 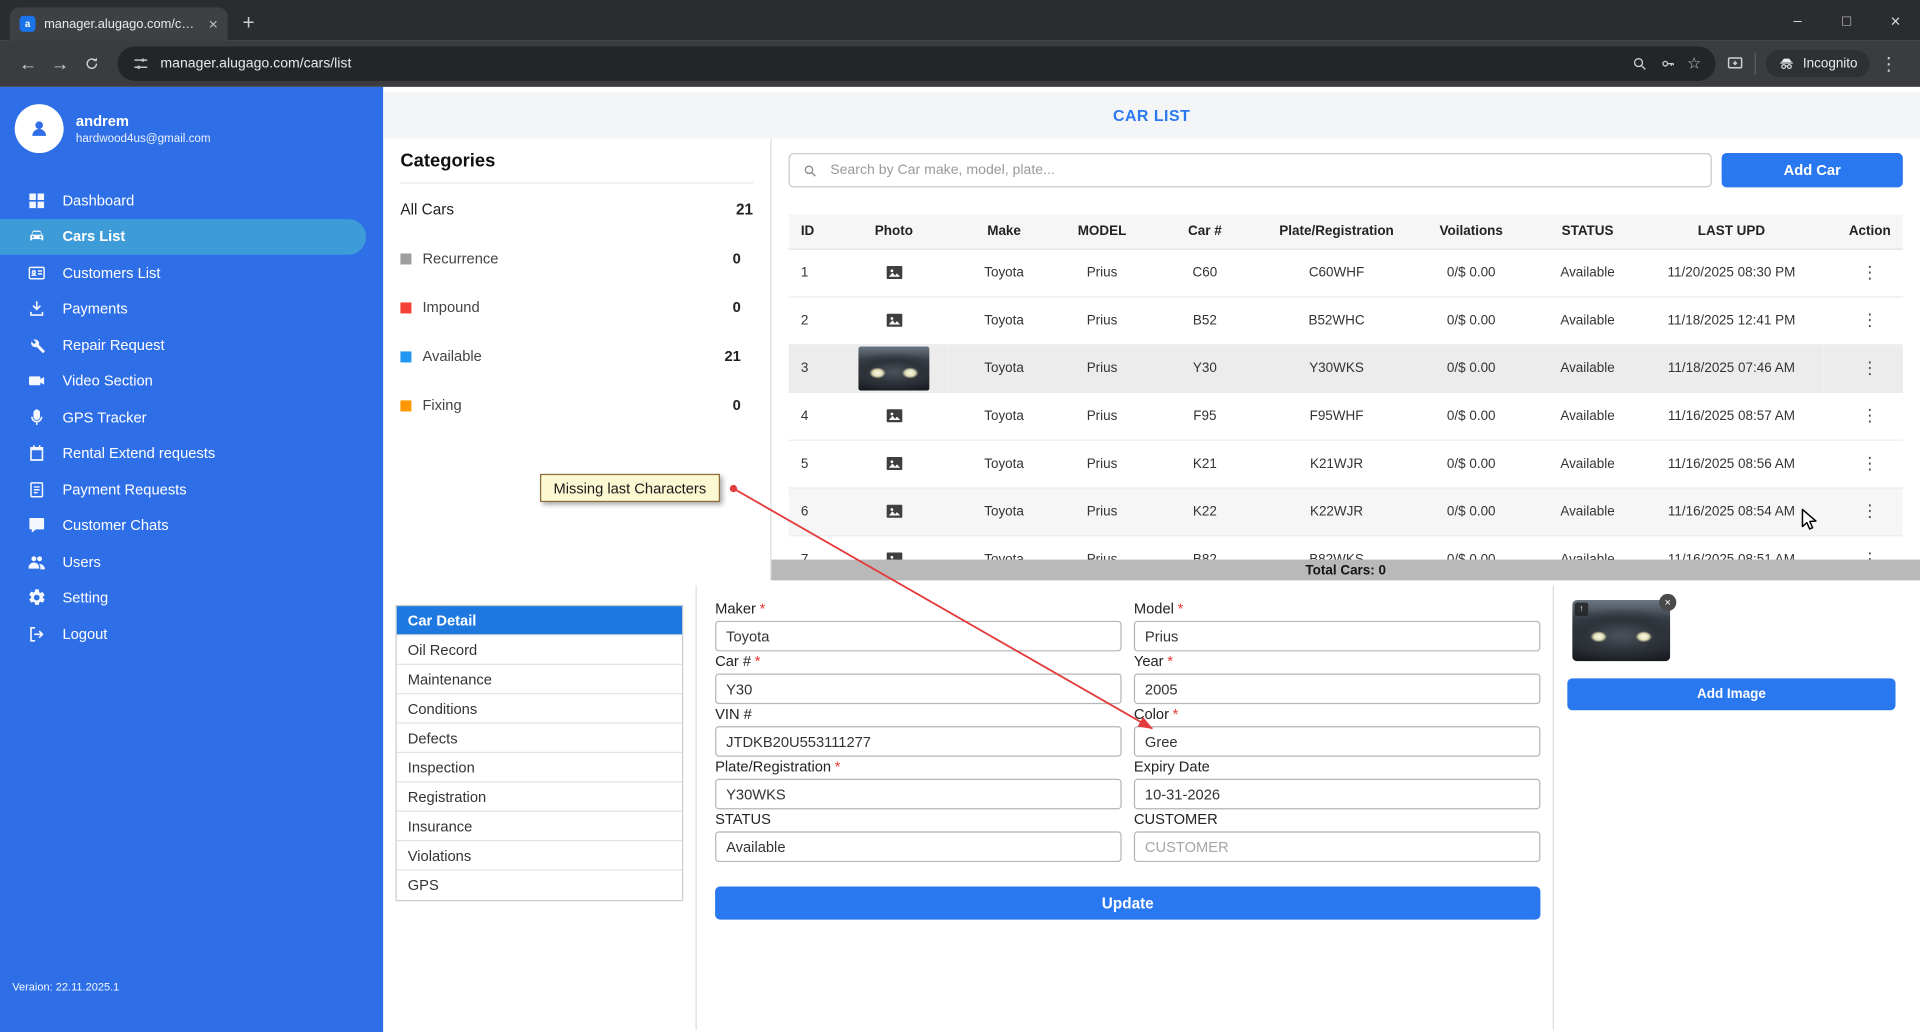 What do you see at coordinates (1694, 64) in the screenshot?
I see `bookmark-star-icon: ☆` at bounding box center [1694, 64].